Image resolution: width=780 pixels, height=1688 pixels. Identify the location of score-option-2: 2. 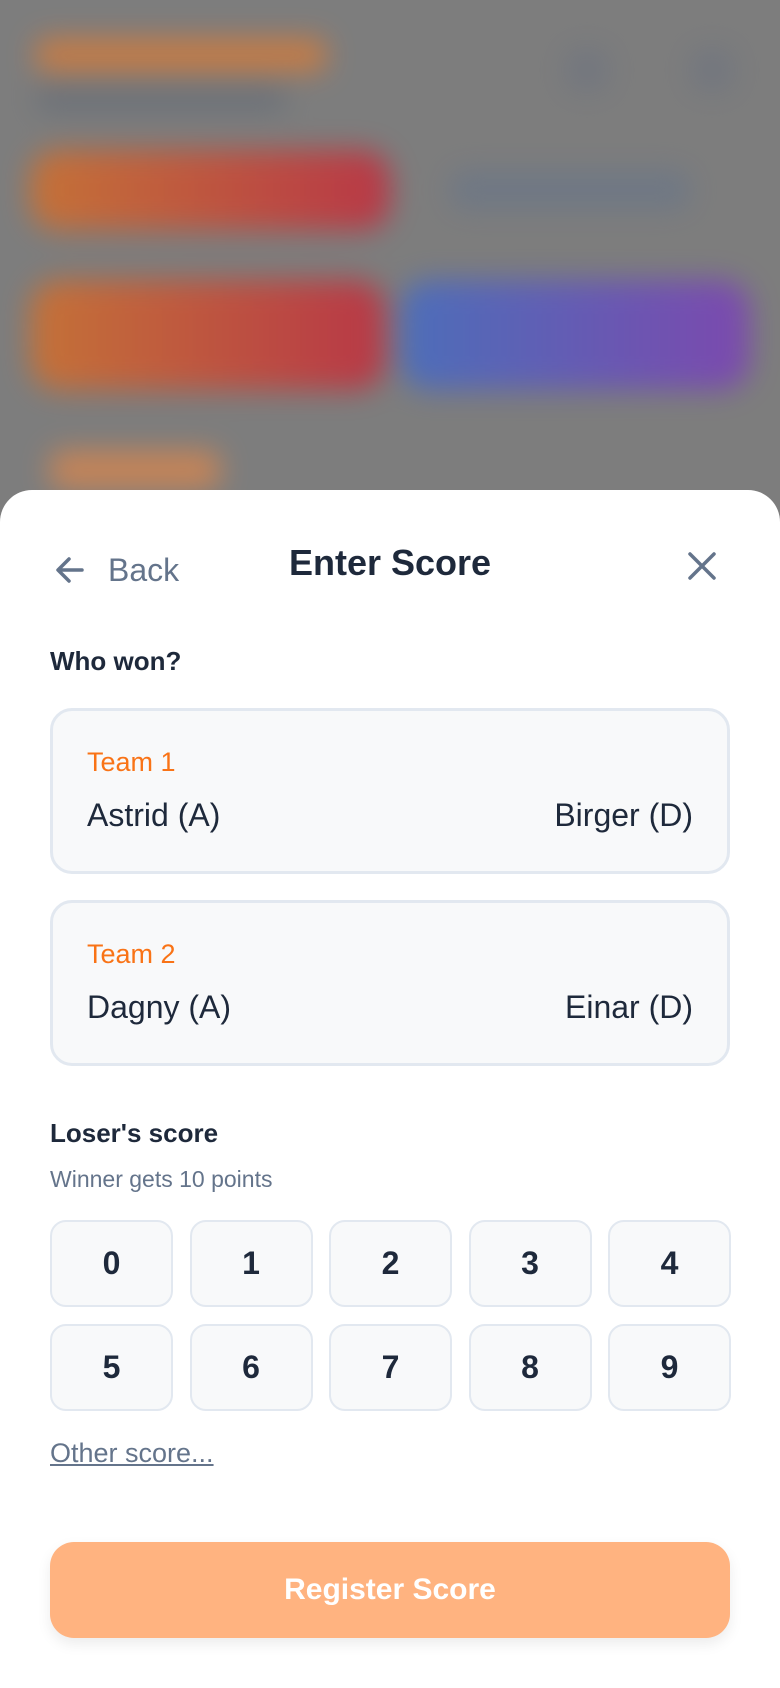
(390, 1263).